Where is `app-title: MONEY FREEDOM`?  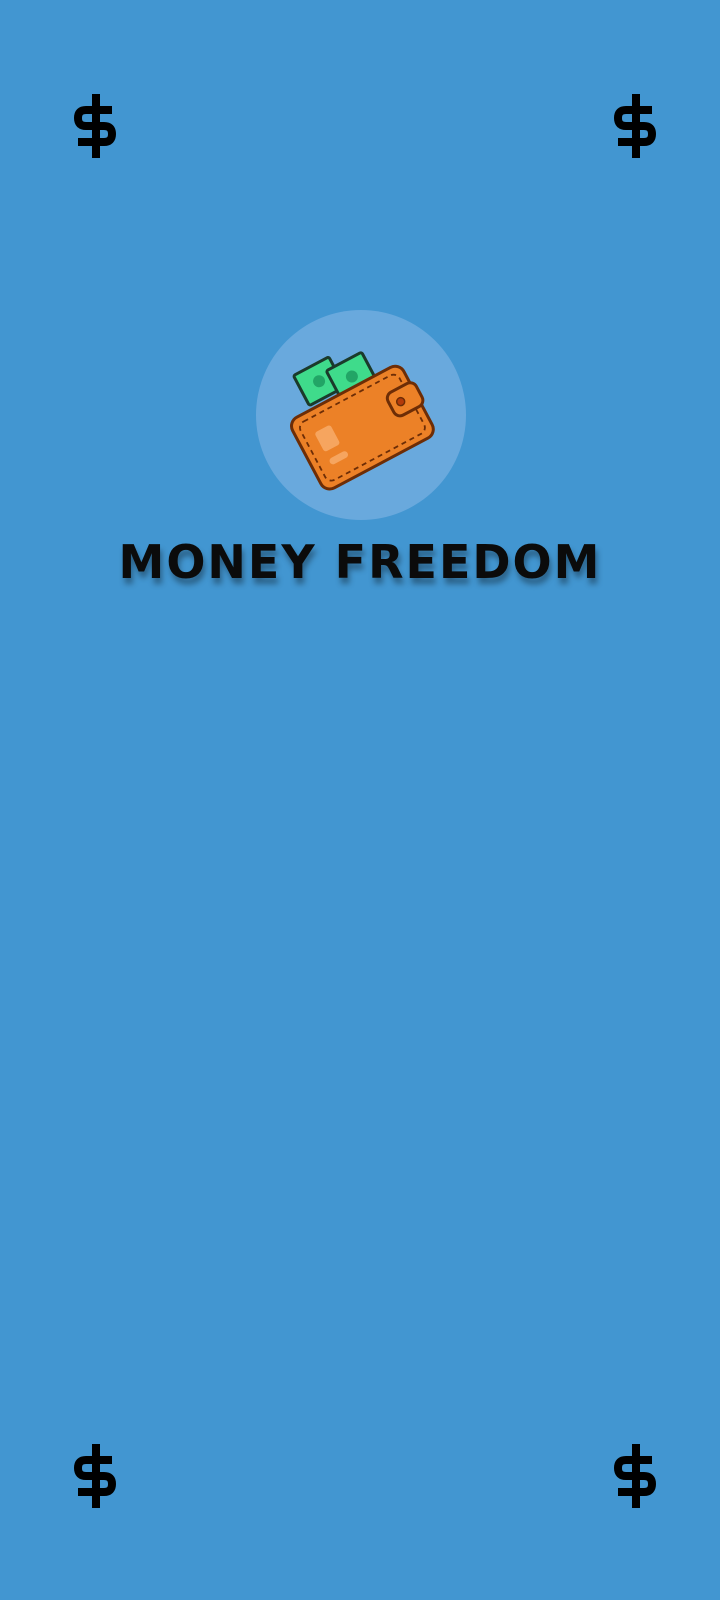
app-title: MONEY FREEDOM is located at coordinates (360, 562).